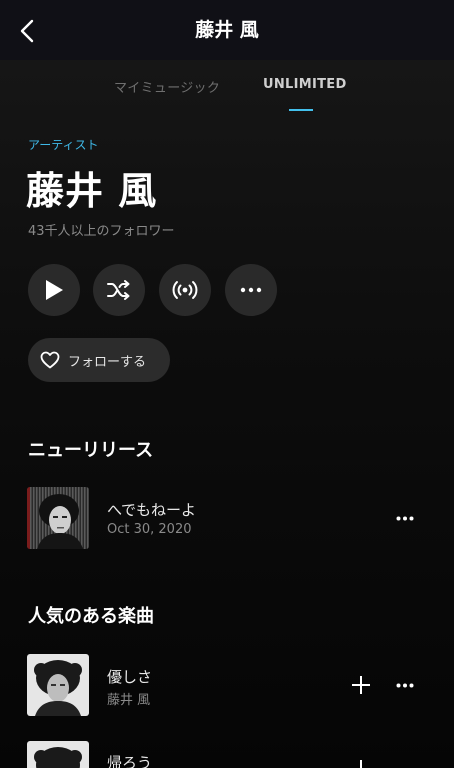 The image size is (454, 768). What do you see at coordinates (130, 761) in the screenshot?
I see `song-title: 帰ろう` at bounding box center [130, 761].